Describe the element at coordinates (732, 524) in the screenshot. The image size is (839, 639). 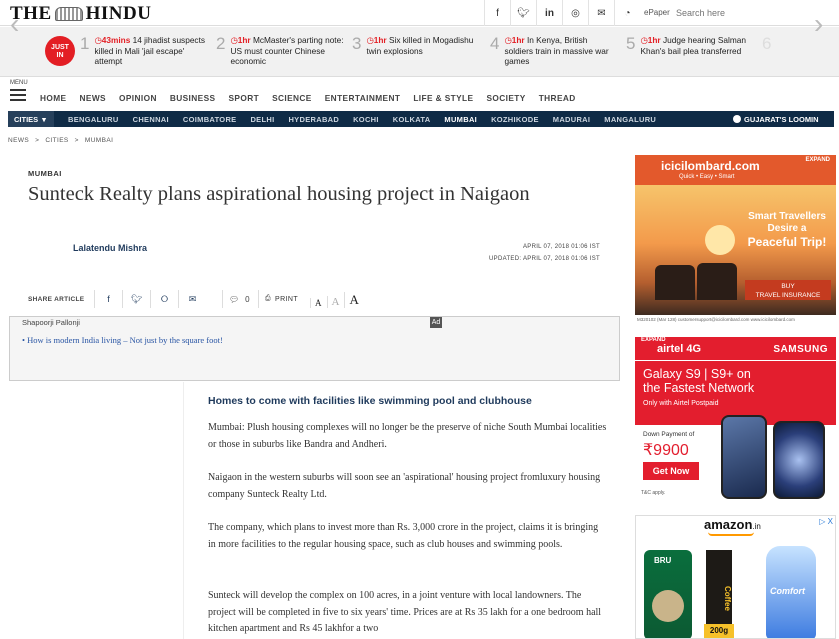
I see `amazon-logo: amazon.in` at that location.